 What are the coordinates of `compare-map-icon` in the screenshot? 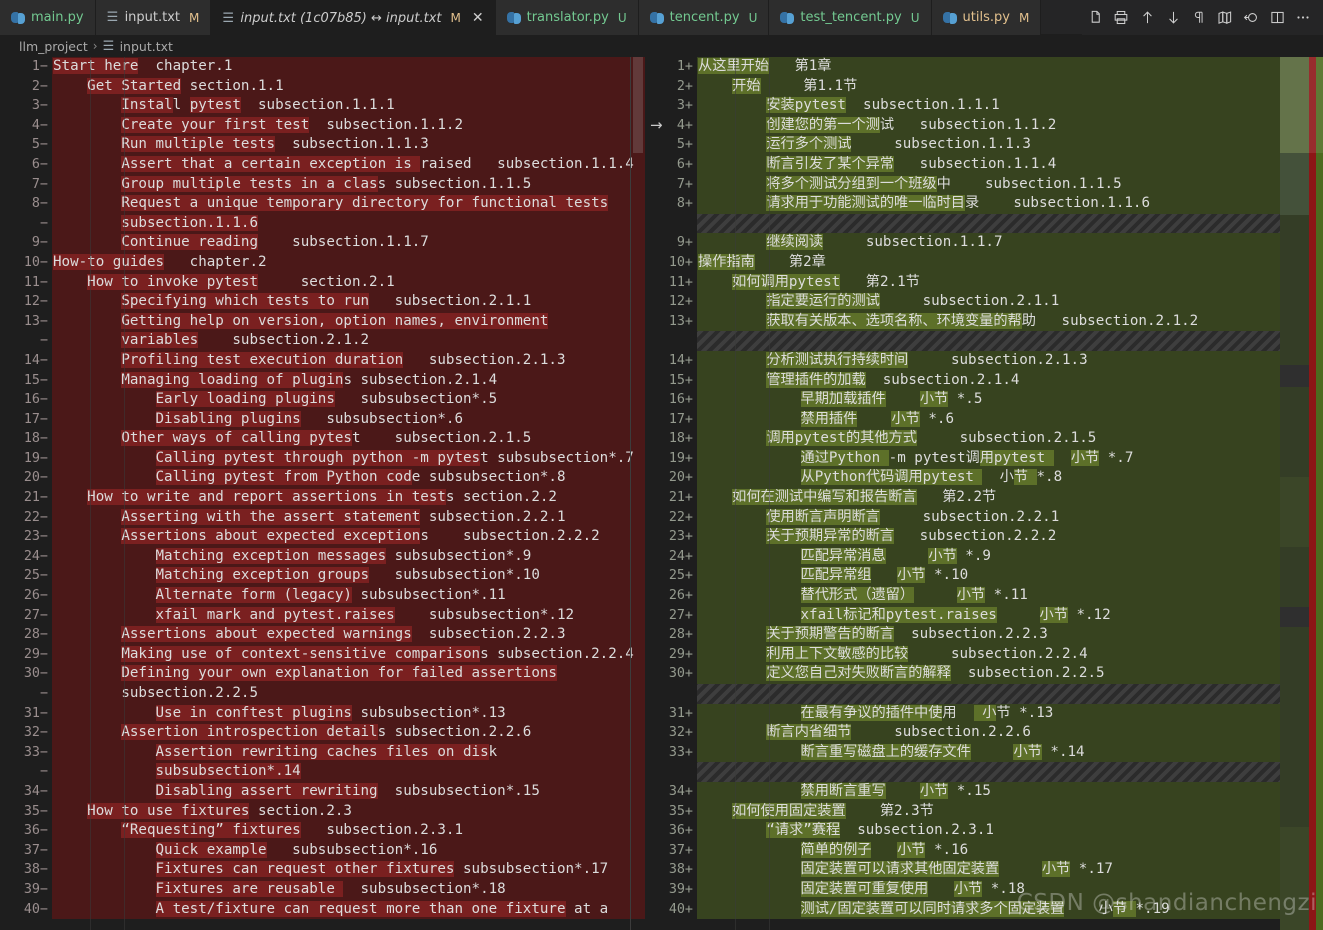 It's located at (1225, 18).